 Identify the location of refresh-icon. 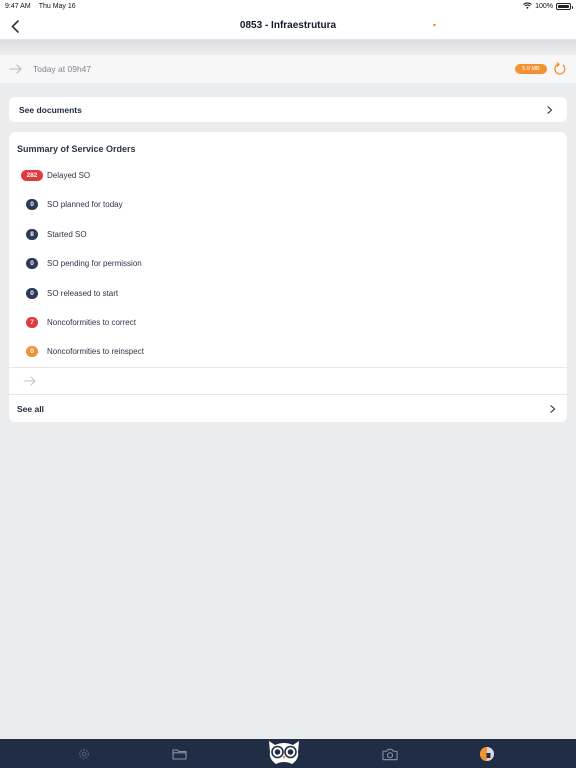
(560, 68).